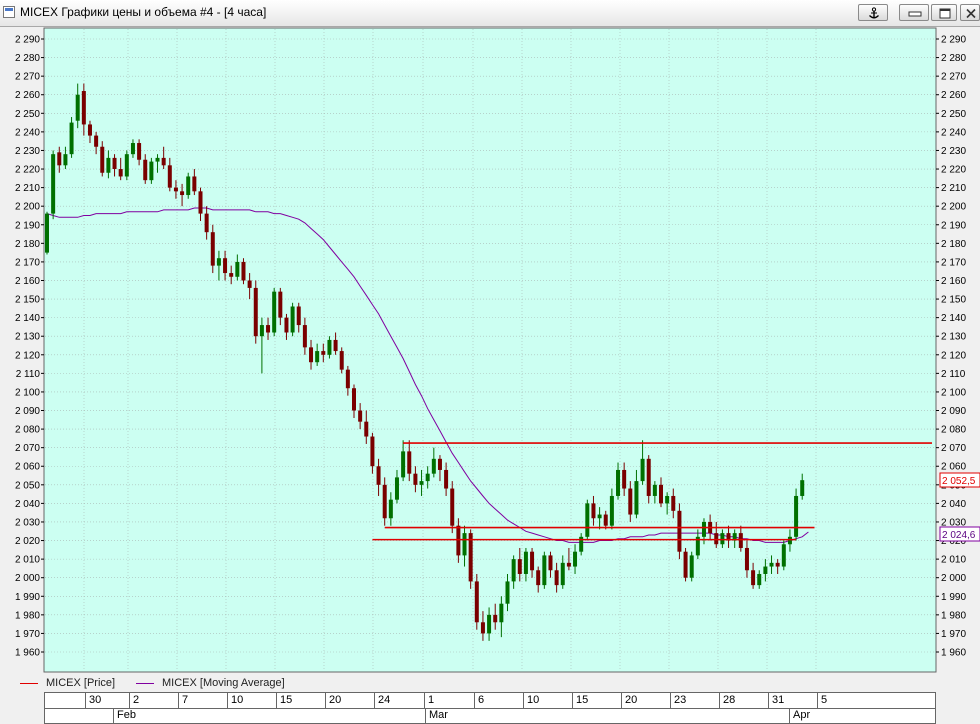 Image resolution: width=980 pixels, height=724 pixels. Describe the element at coordinates (27, 318) in the screenshot. I see `y-tick-label: 2 140` at that location.